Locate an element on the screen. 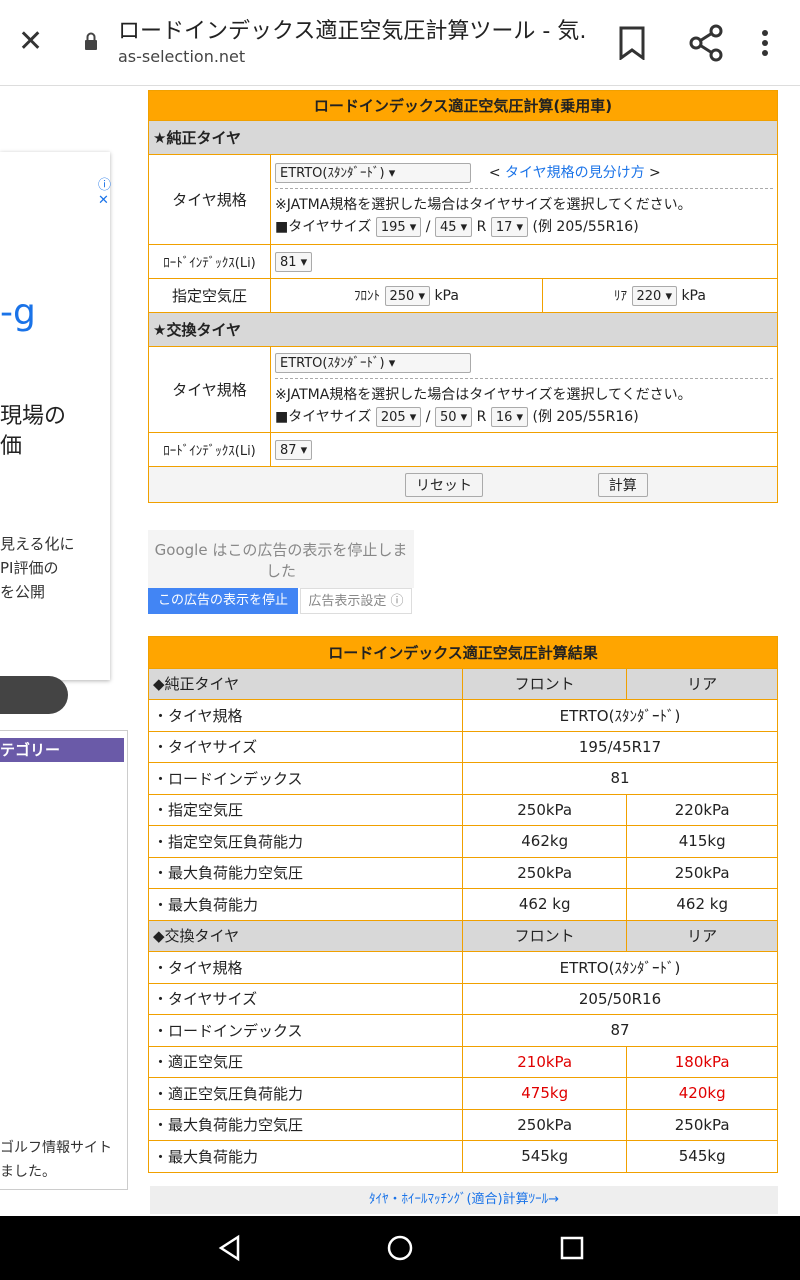 This screenshot has width=800, height=1280. result-row: ・最大負荷能力 545kg 545kg is located at coordinates (463, 1156).